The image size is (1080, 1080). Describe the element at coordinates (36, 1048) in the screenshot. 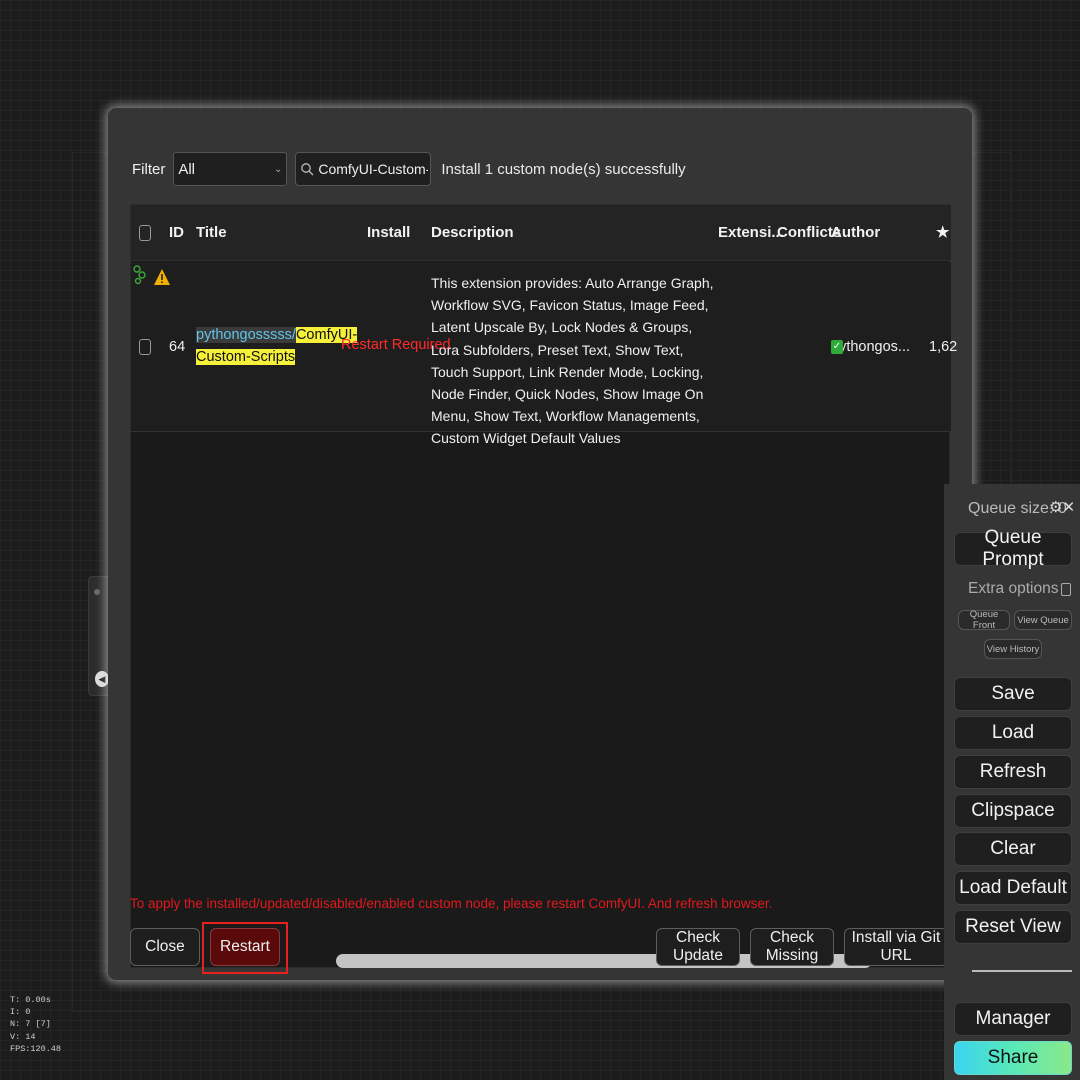

I see `stat-fps: FPS:120.48` at that location.